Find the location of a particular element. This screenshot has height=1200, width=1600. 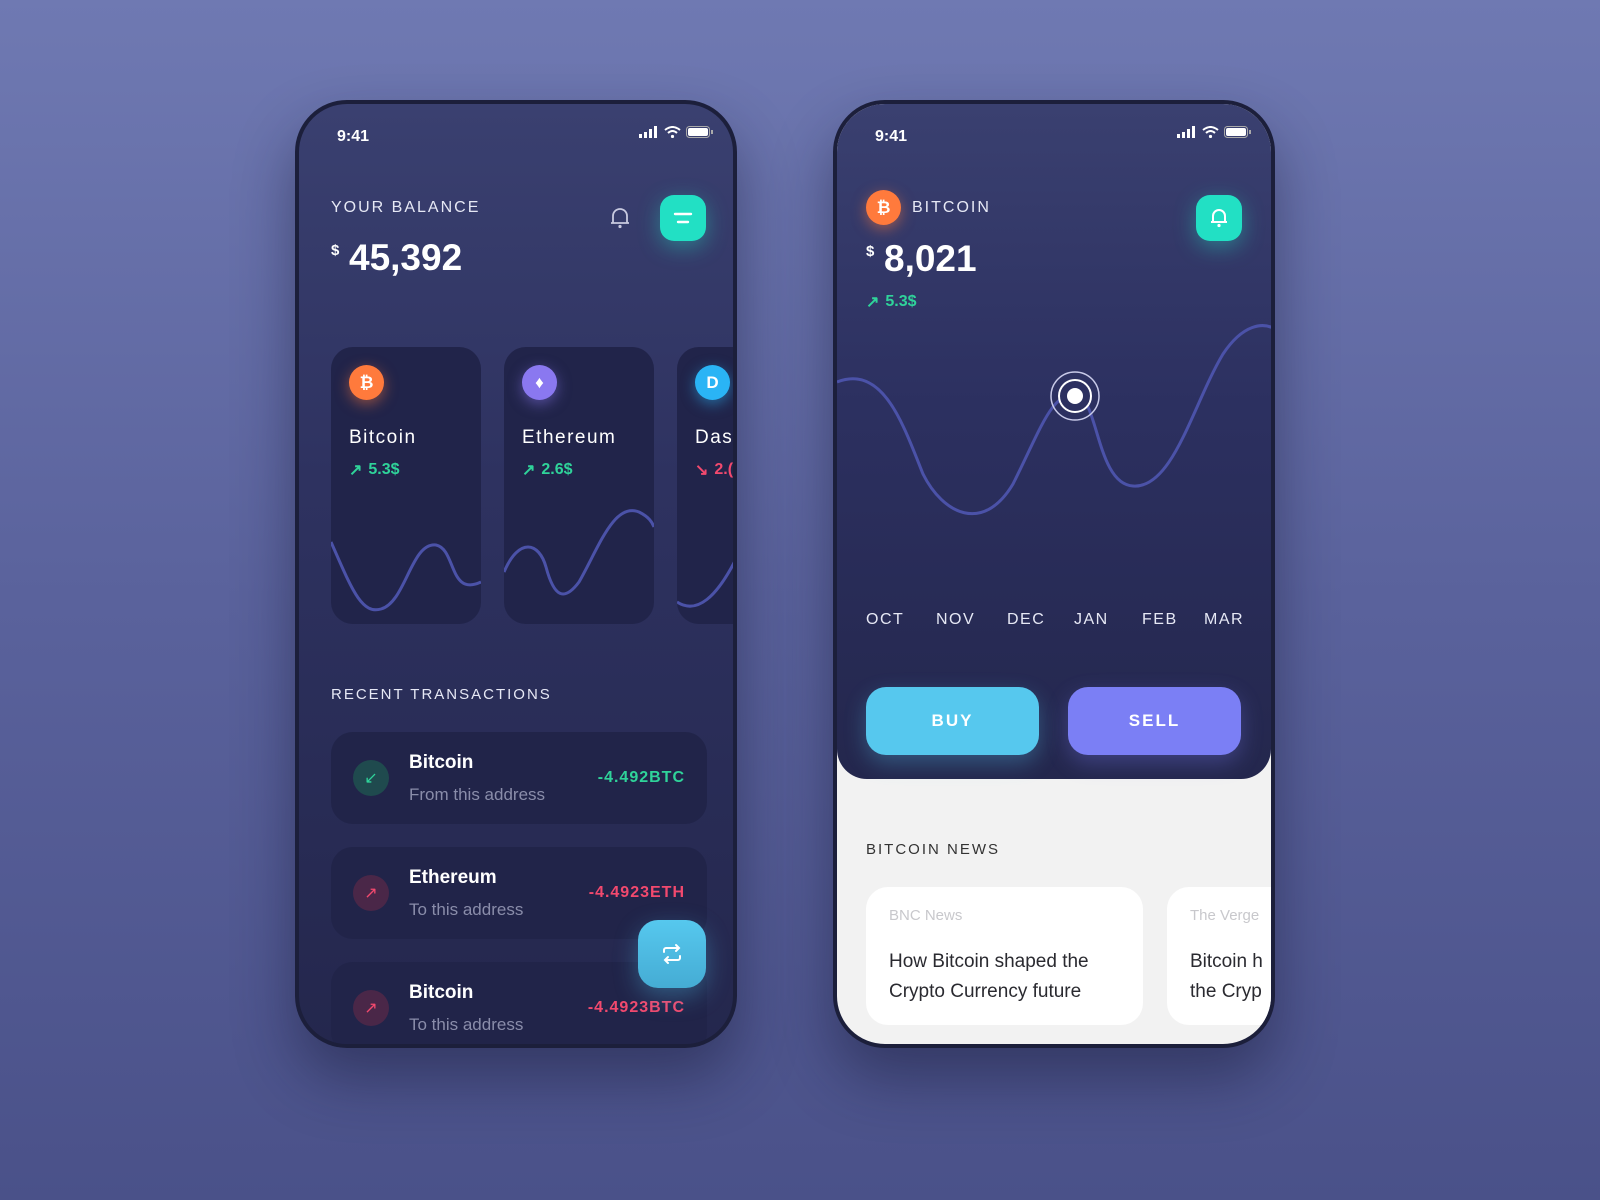

news-source: BNC News is located at coordinates (926, 915).